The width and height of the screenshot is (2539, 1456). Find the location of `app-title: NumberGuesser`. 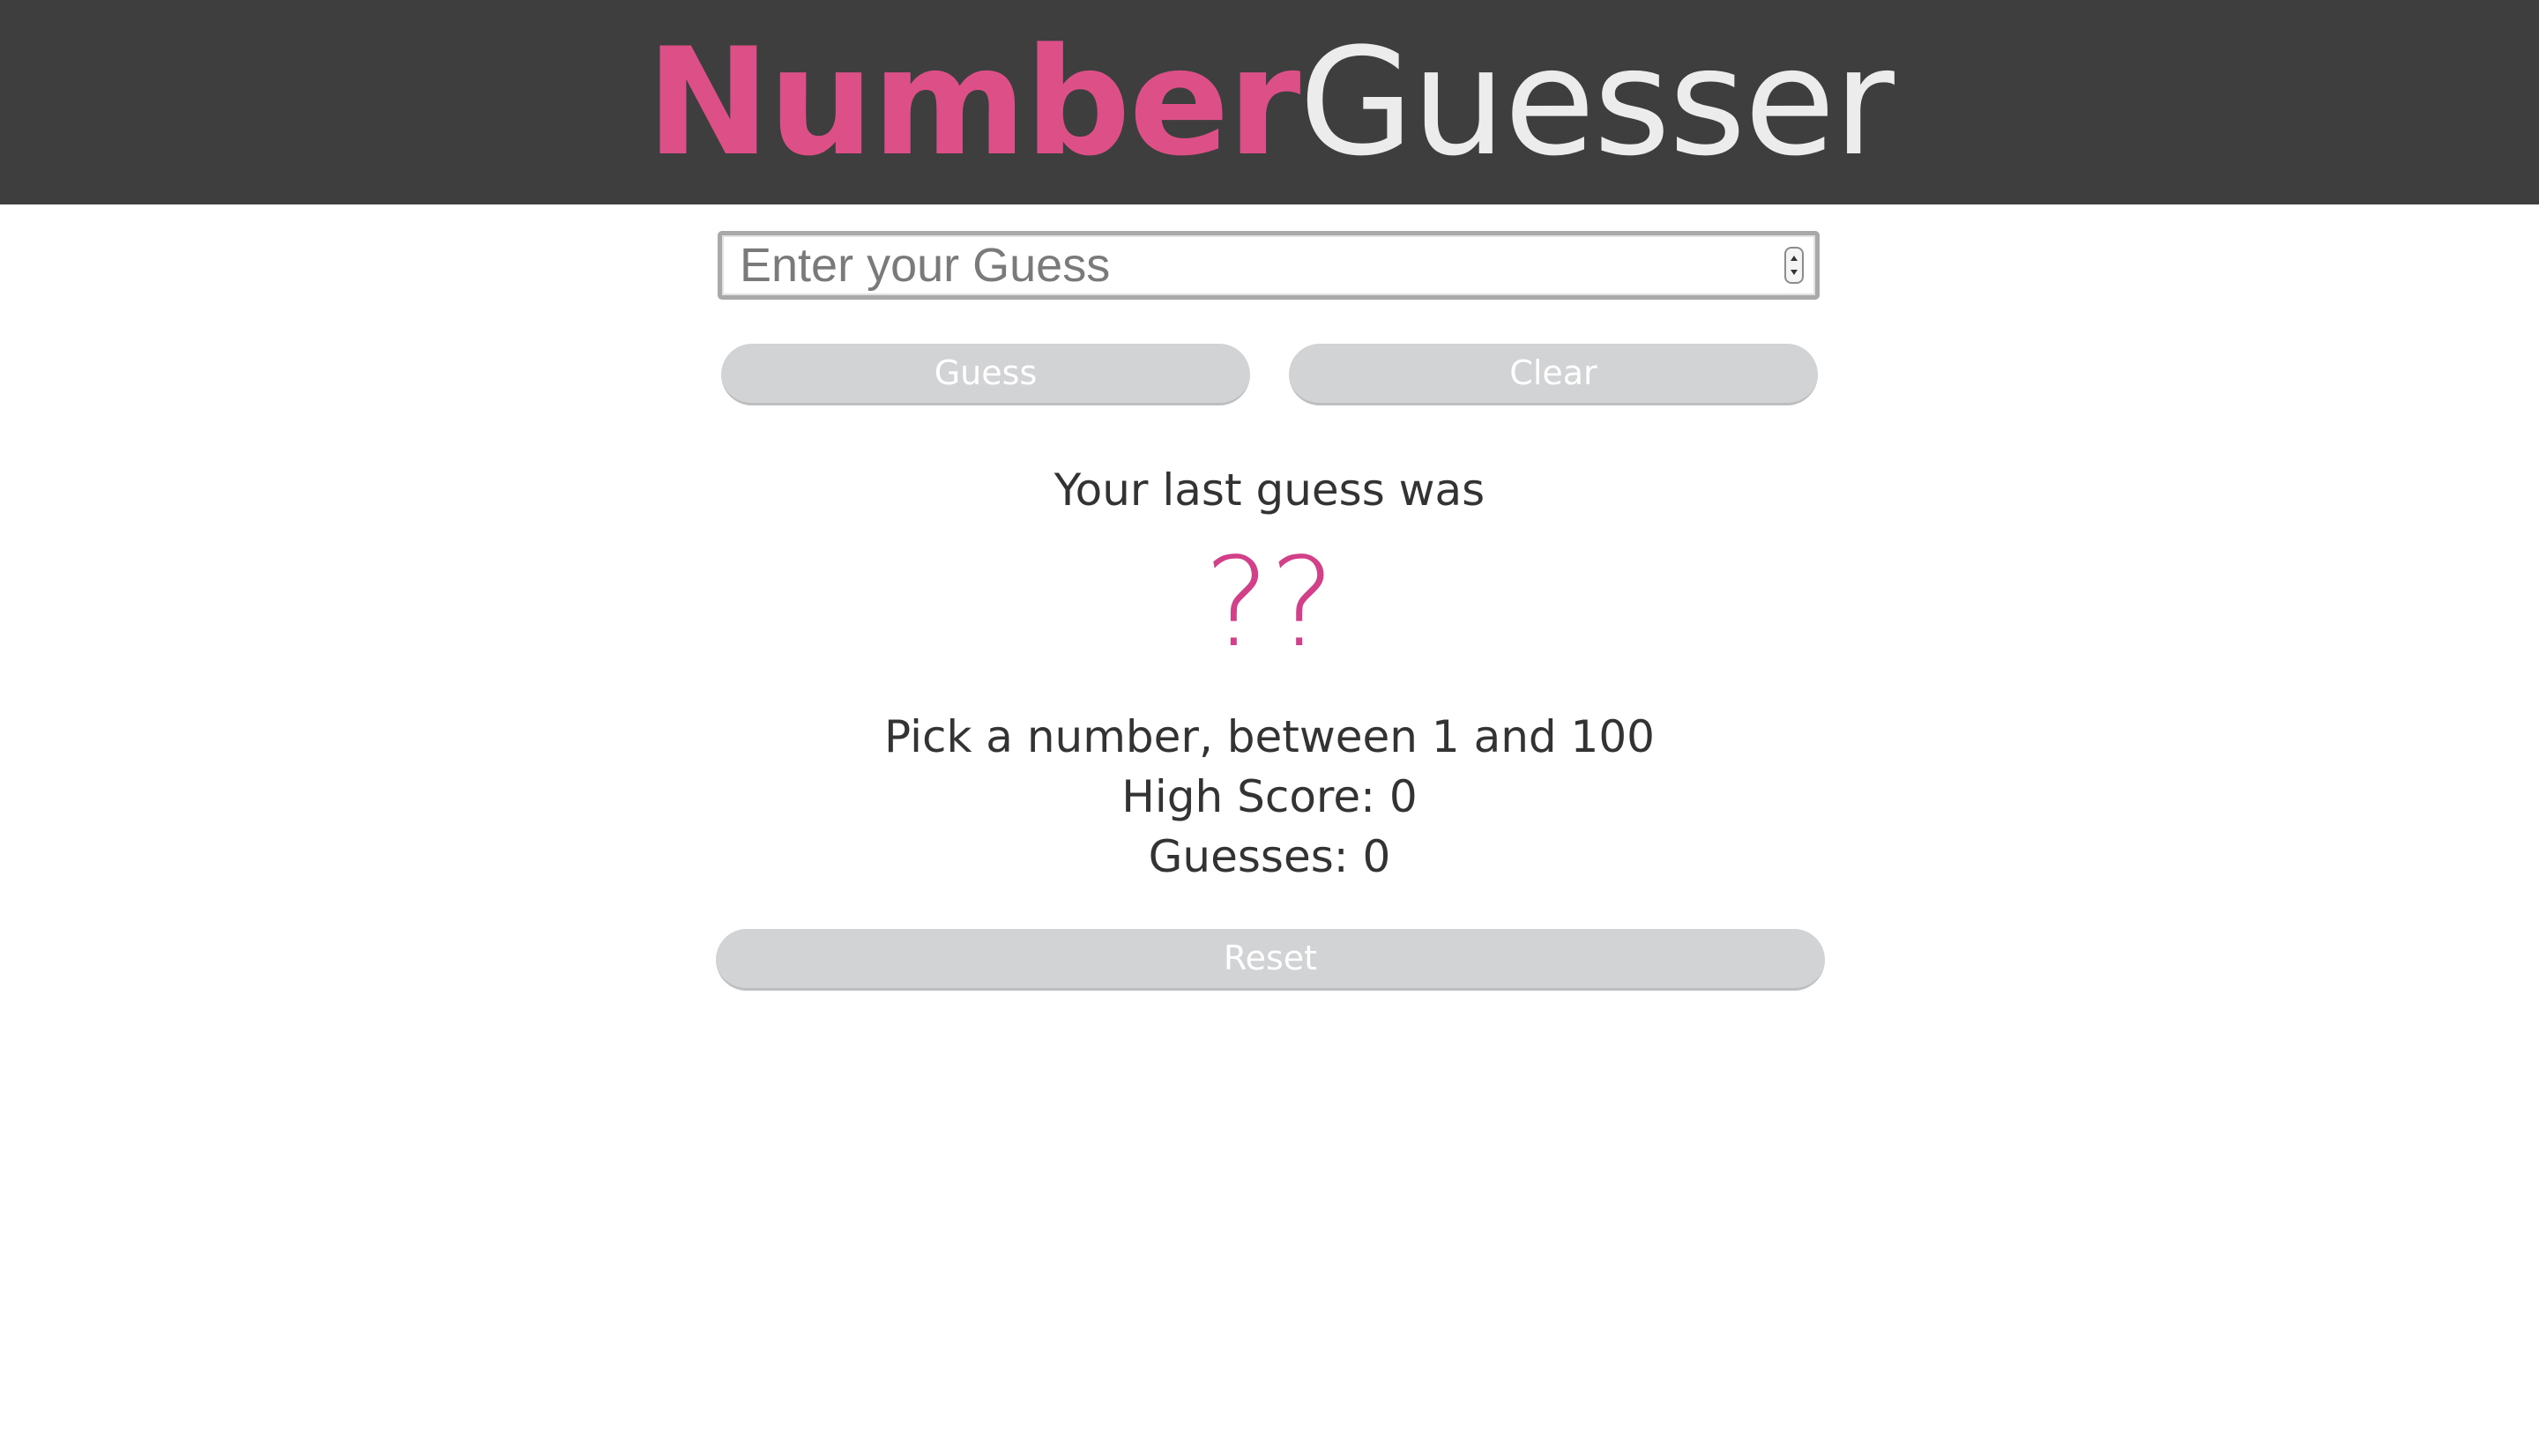

app-title: NumberGuesser is located at coordinates (1269, 102).